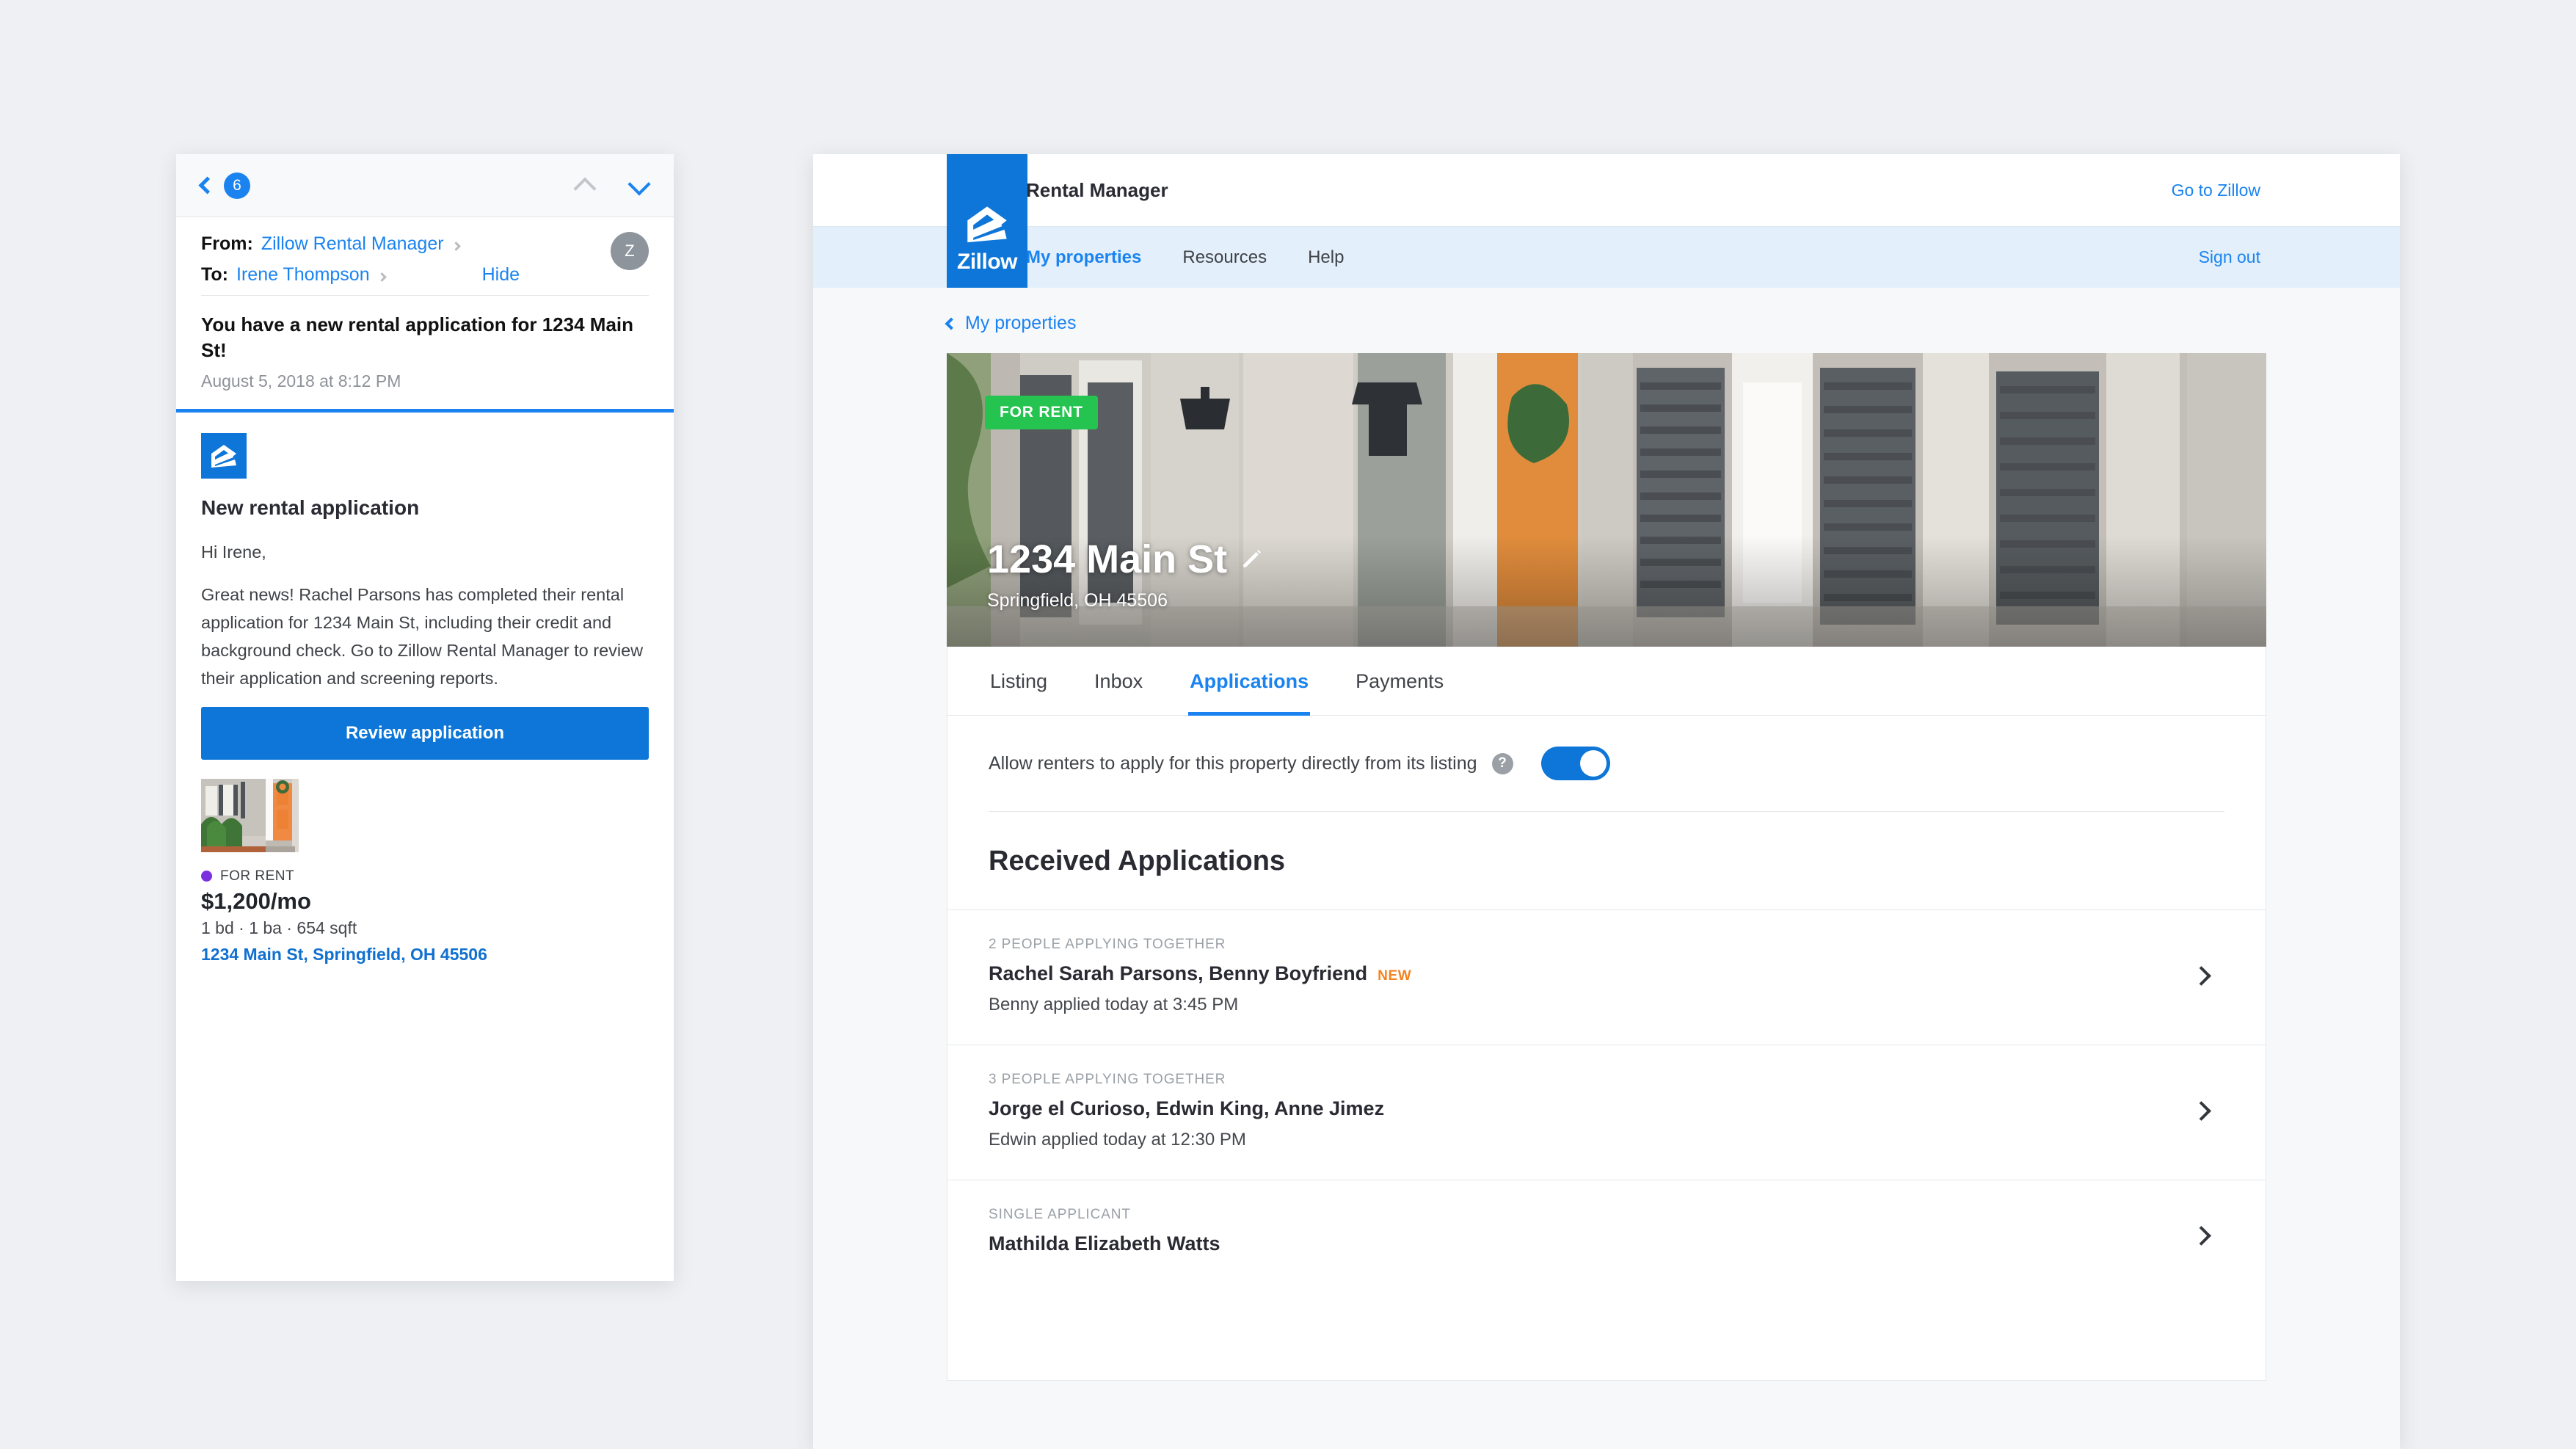 Image resolution: width=2576 pixels, height=1449 pixels. What do you see at coordinates (1107, 559) in the screenshot?
I see `property-address-text: 1234 Main St` at bounding box center [1107, 559].